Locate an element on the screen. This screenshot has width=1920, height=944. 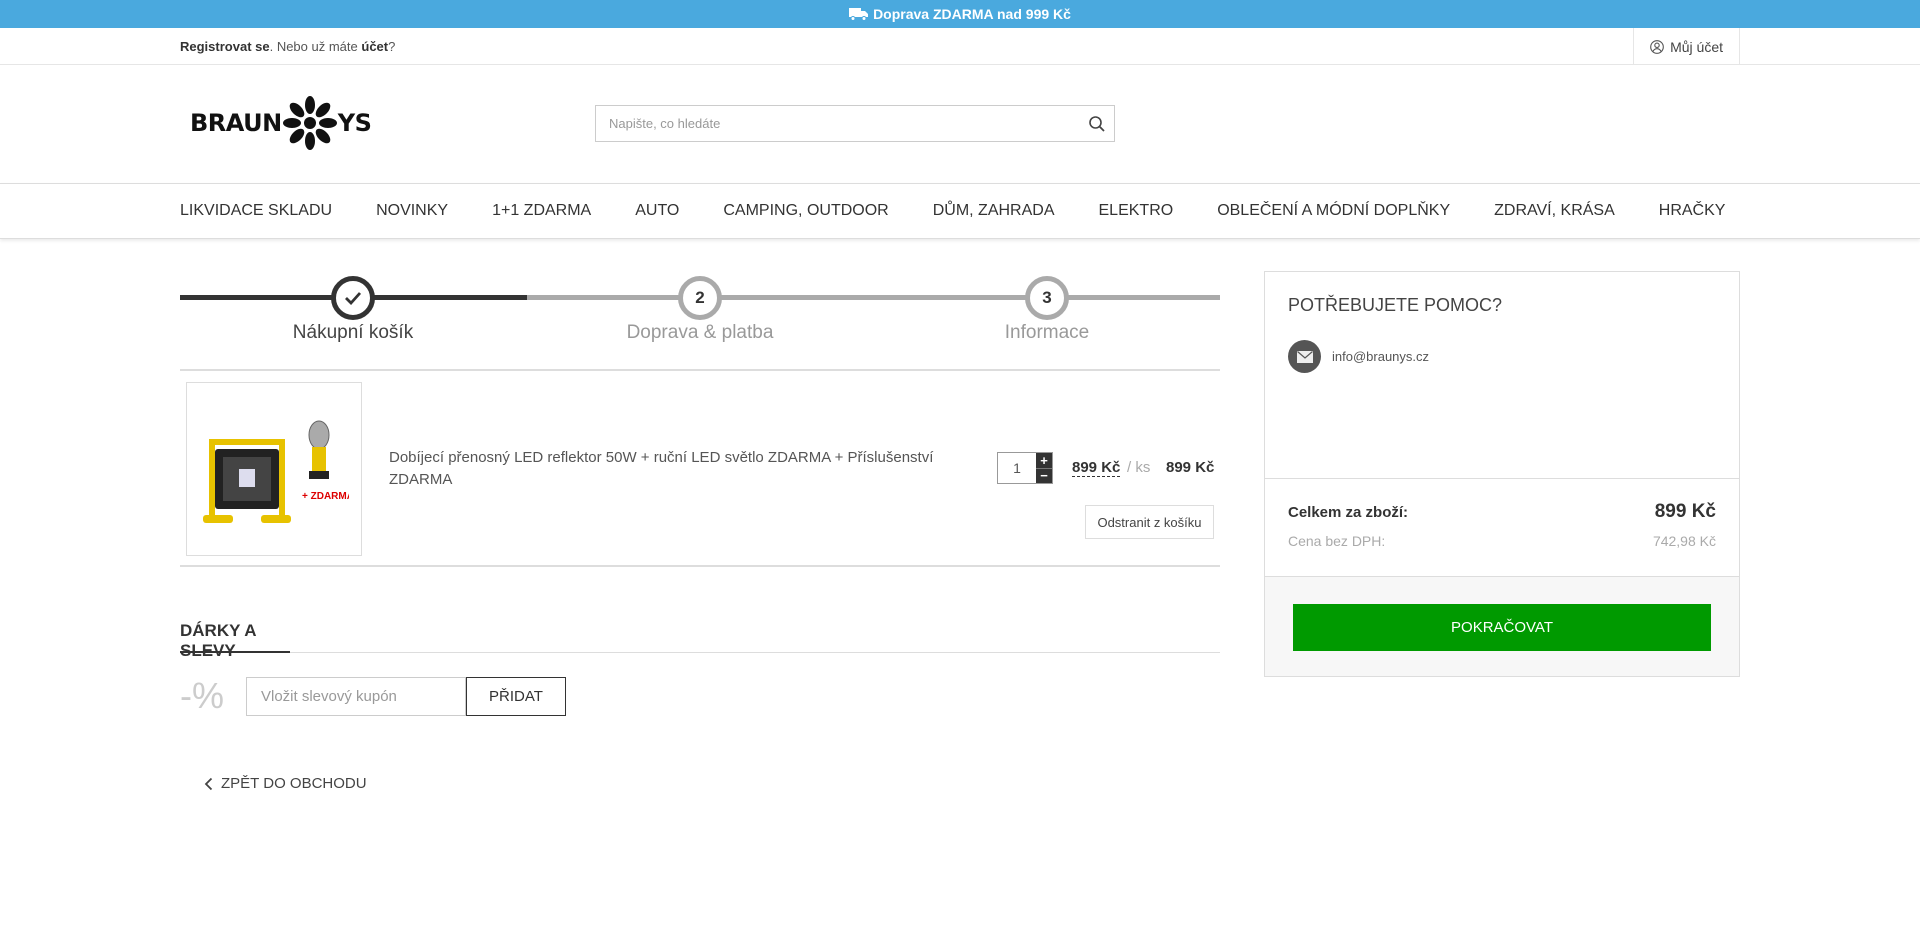
step-information-label: Informace is located at coordinates (1047, 332).